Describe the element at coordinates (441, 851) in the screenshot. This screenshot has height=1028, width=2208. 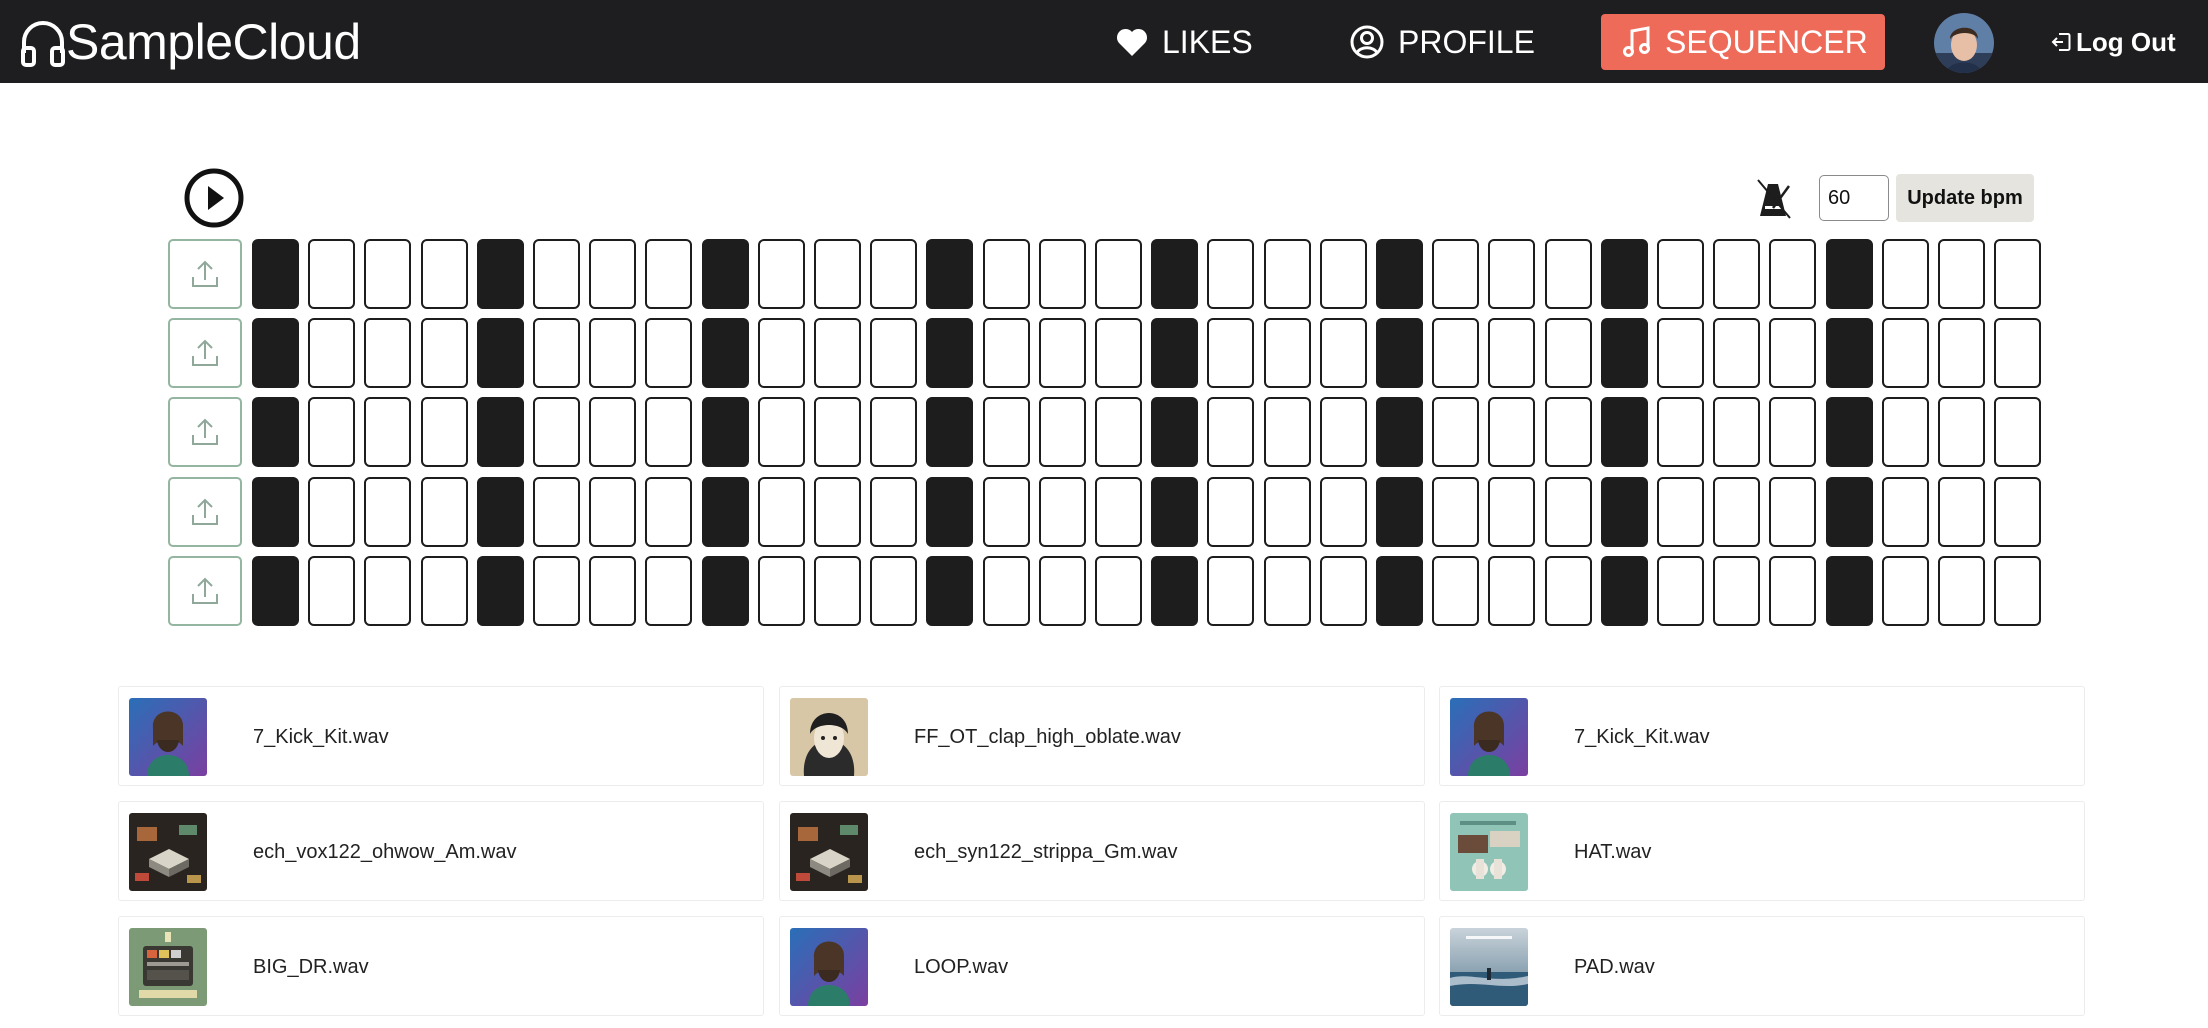
I see `sample-card: ech_vox122_ohwow_Am.wav` at that location.